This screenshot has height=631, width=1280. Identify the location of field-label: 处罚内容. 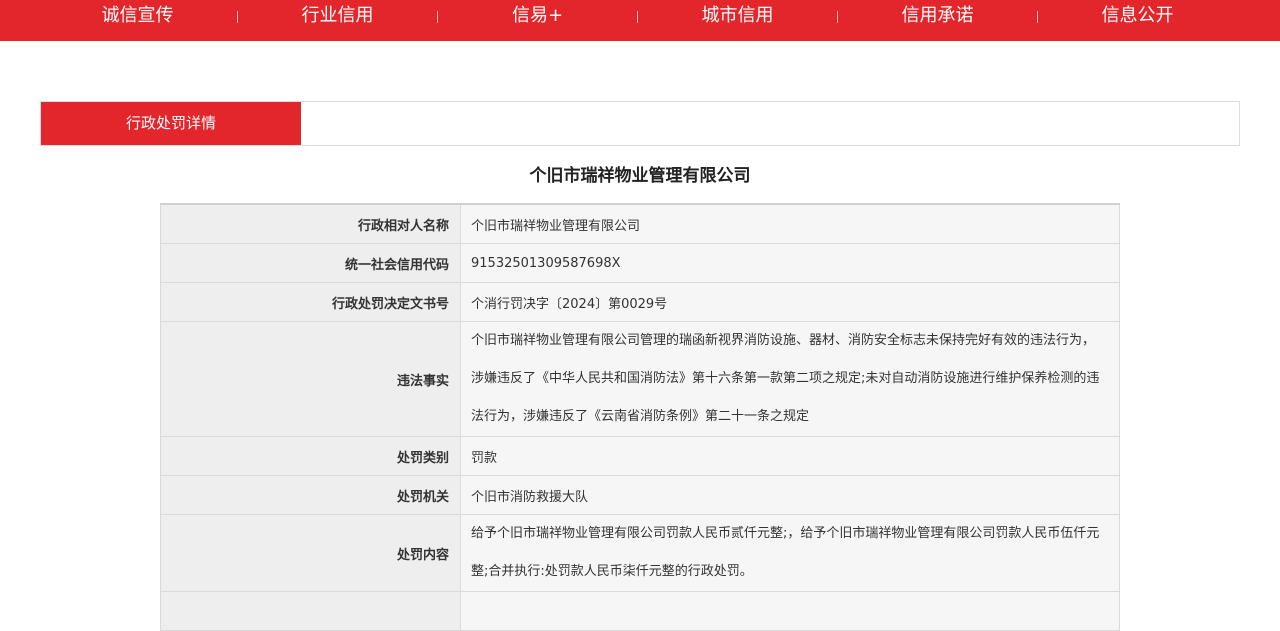
(310, 553).